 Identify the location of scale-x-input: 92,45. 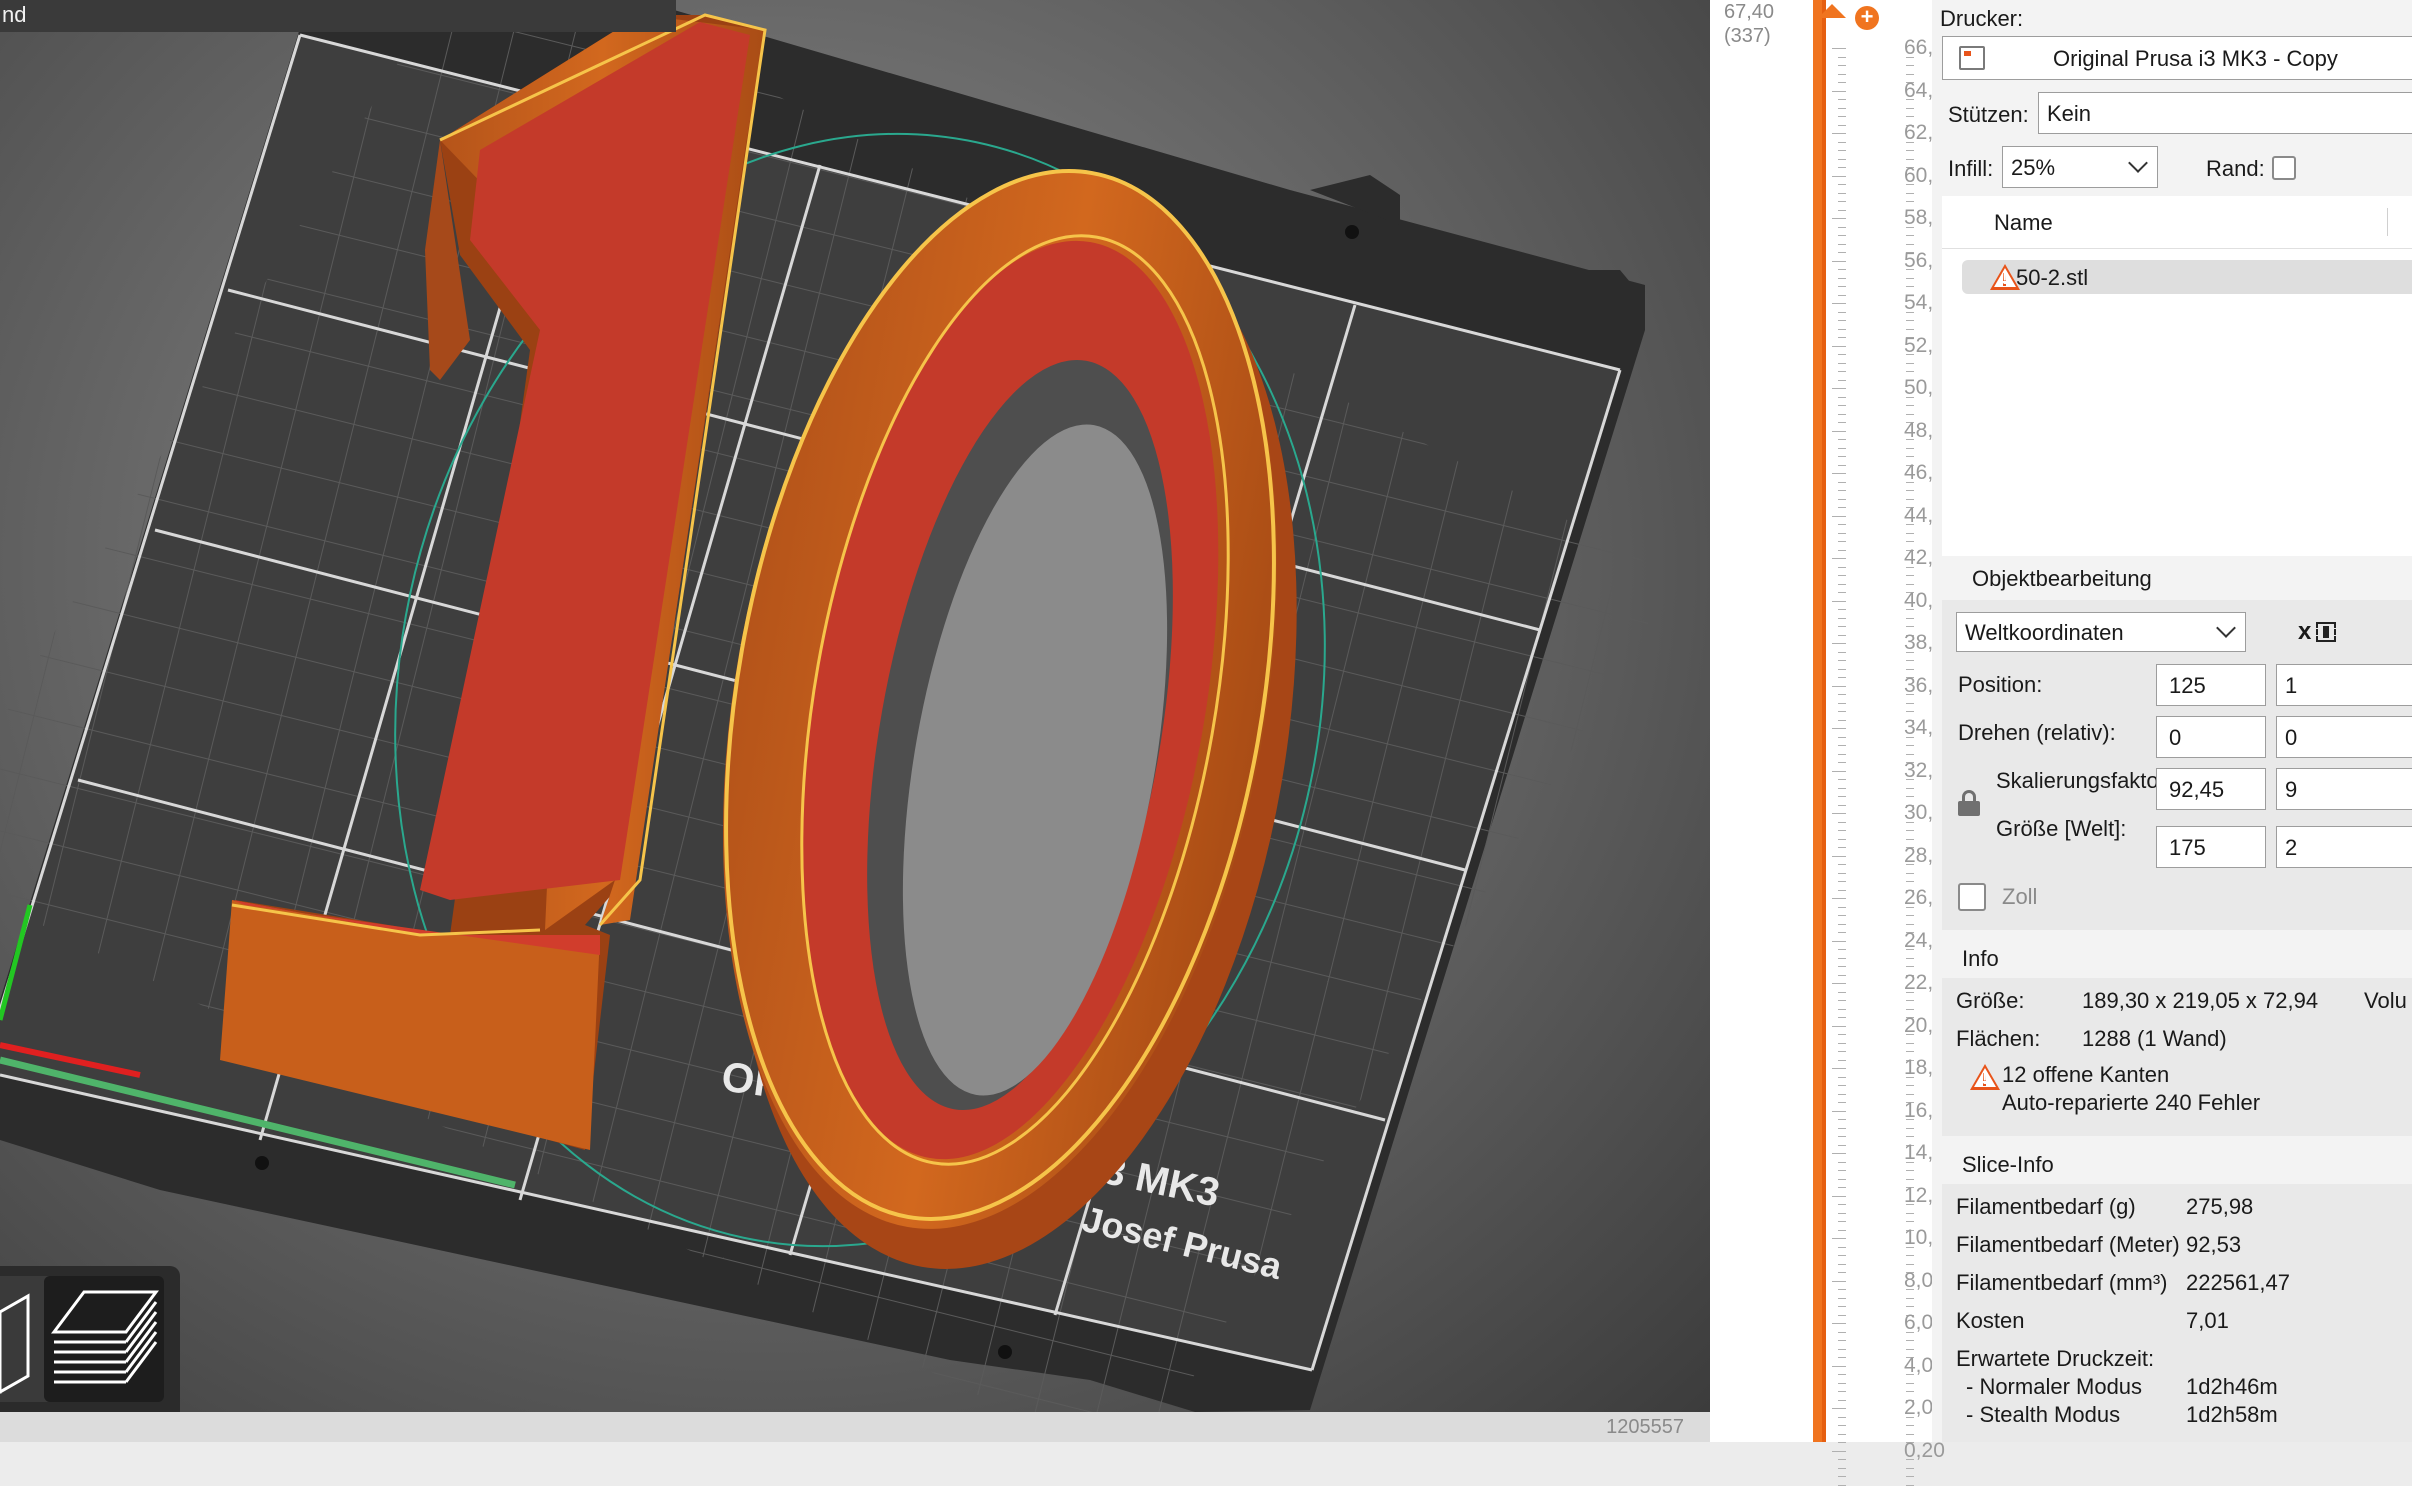
(2211, 789).